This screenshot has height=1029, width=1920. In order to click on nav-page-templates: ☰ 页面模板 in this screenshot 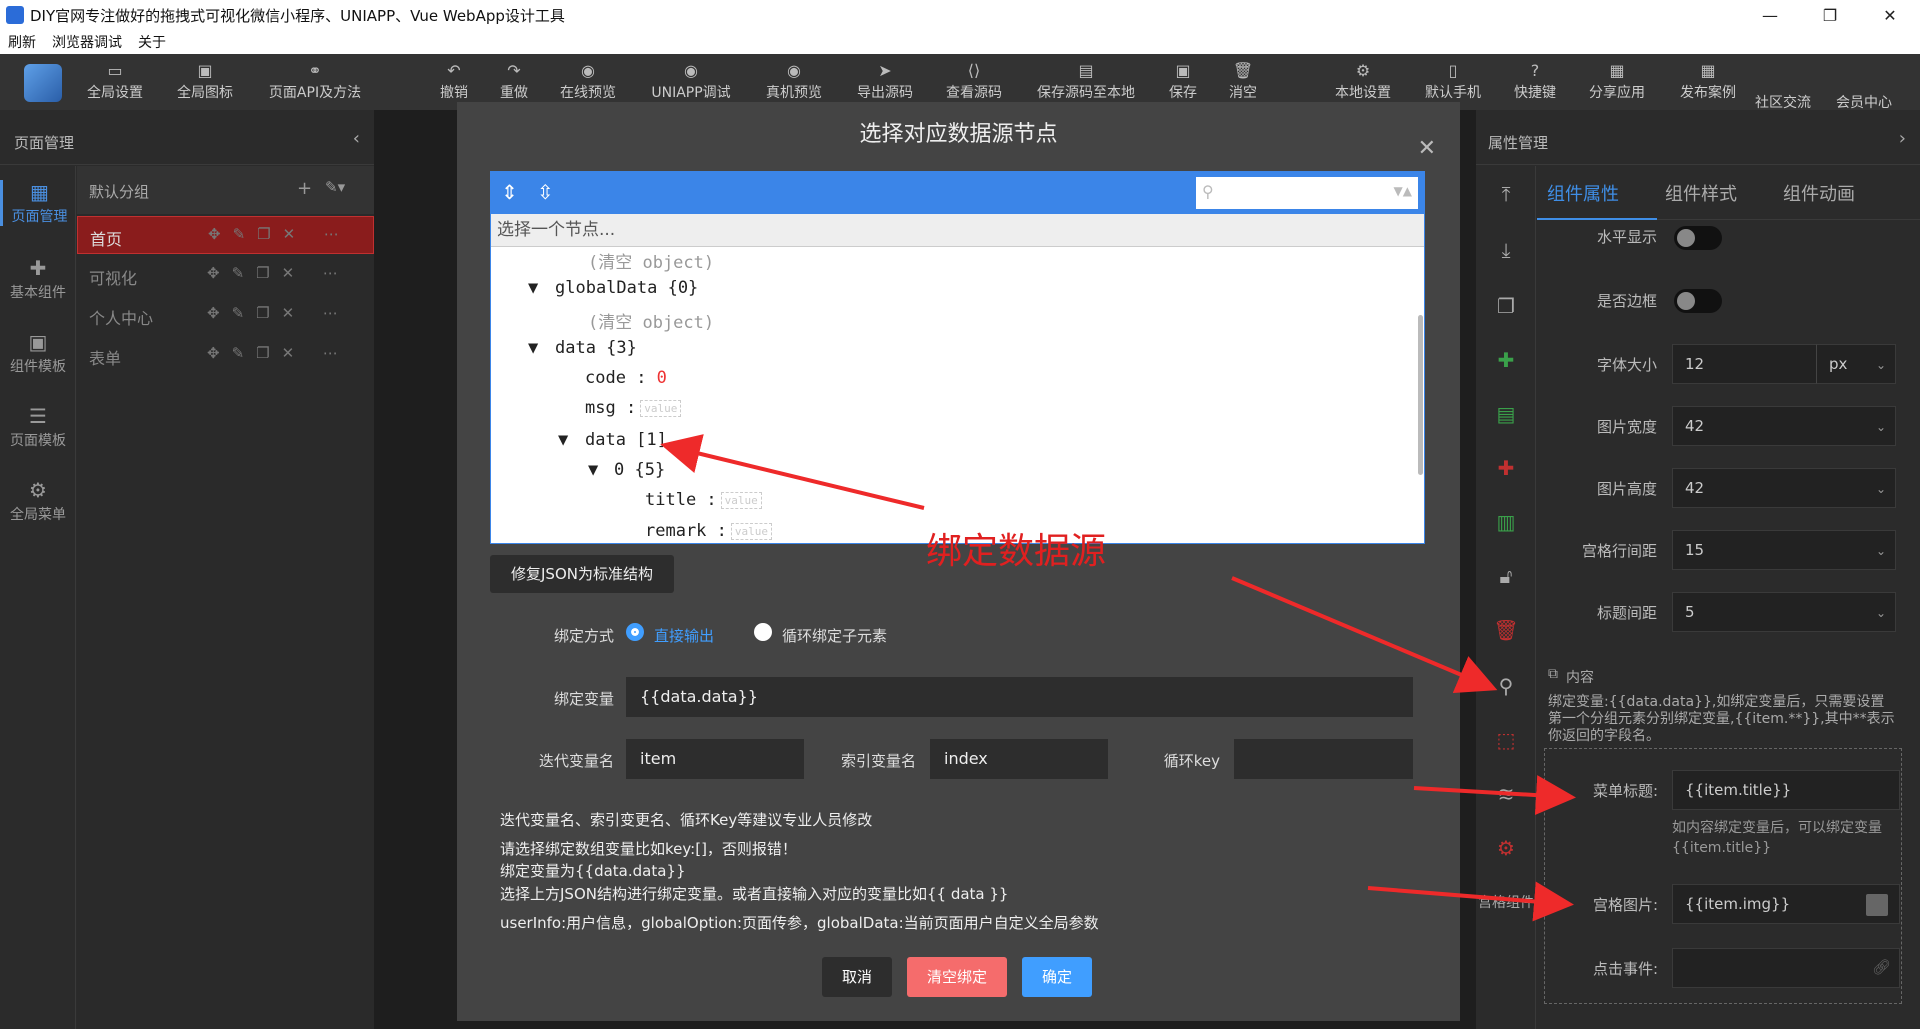, I will do `click(38, 427)`.